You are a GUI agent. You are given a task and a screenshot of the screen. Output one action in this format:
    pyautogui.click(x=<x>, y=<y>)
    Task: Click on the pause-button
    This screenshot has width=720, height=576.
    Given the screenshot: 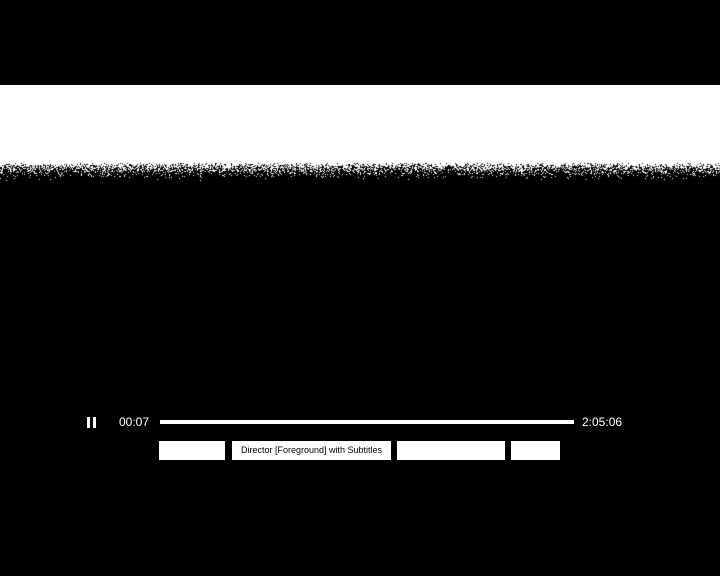 What is the action you would take?
    pyautogui.click(x=91, y=422)
    